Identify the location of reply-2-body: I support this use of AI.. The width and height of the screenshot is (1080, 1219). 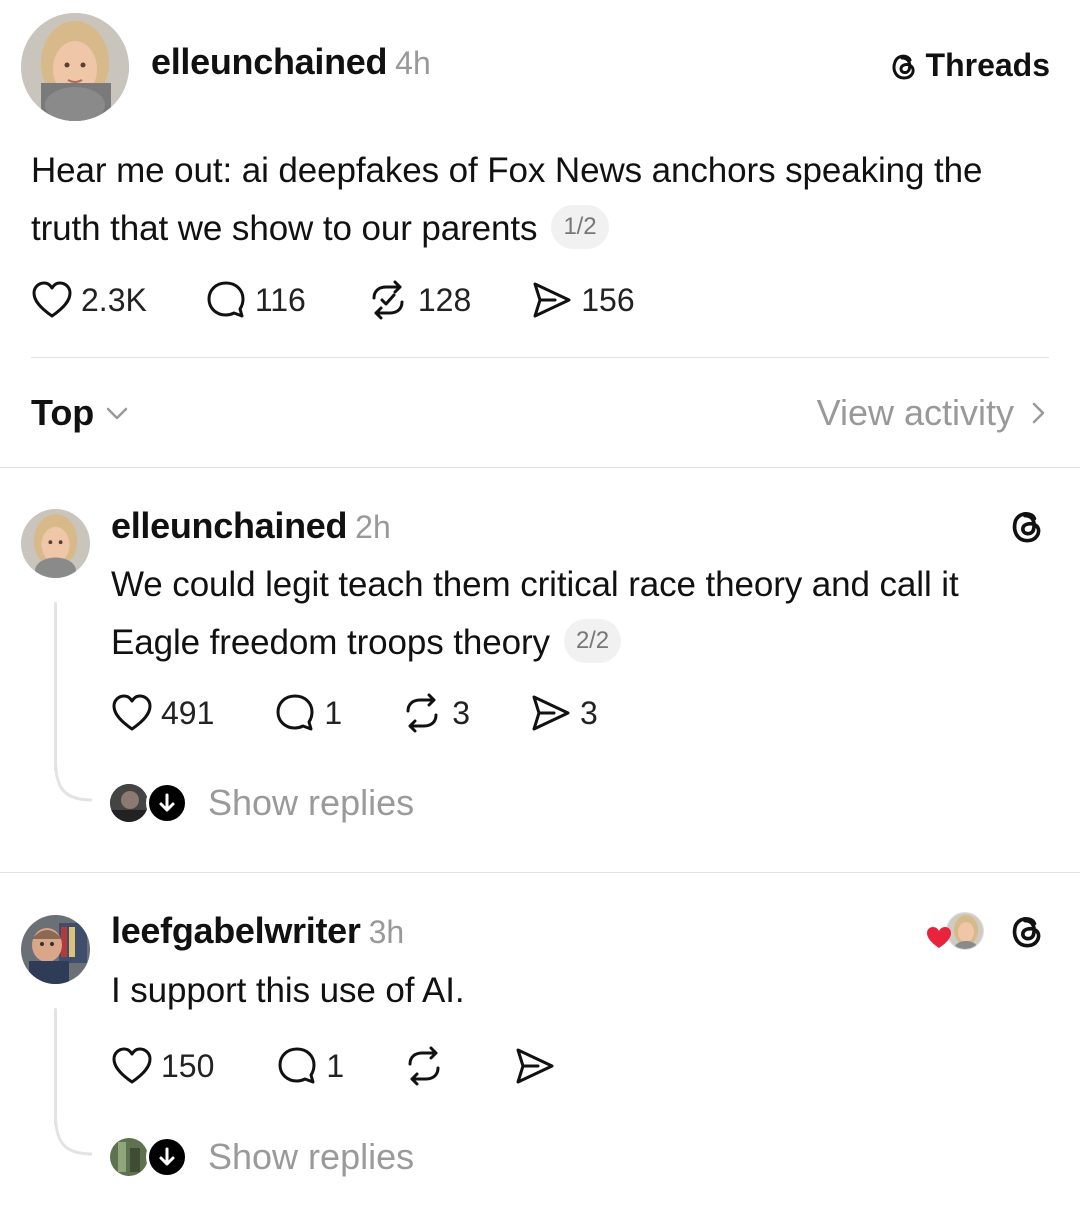
(561, 991).